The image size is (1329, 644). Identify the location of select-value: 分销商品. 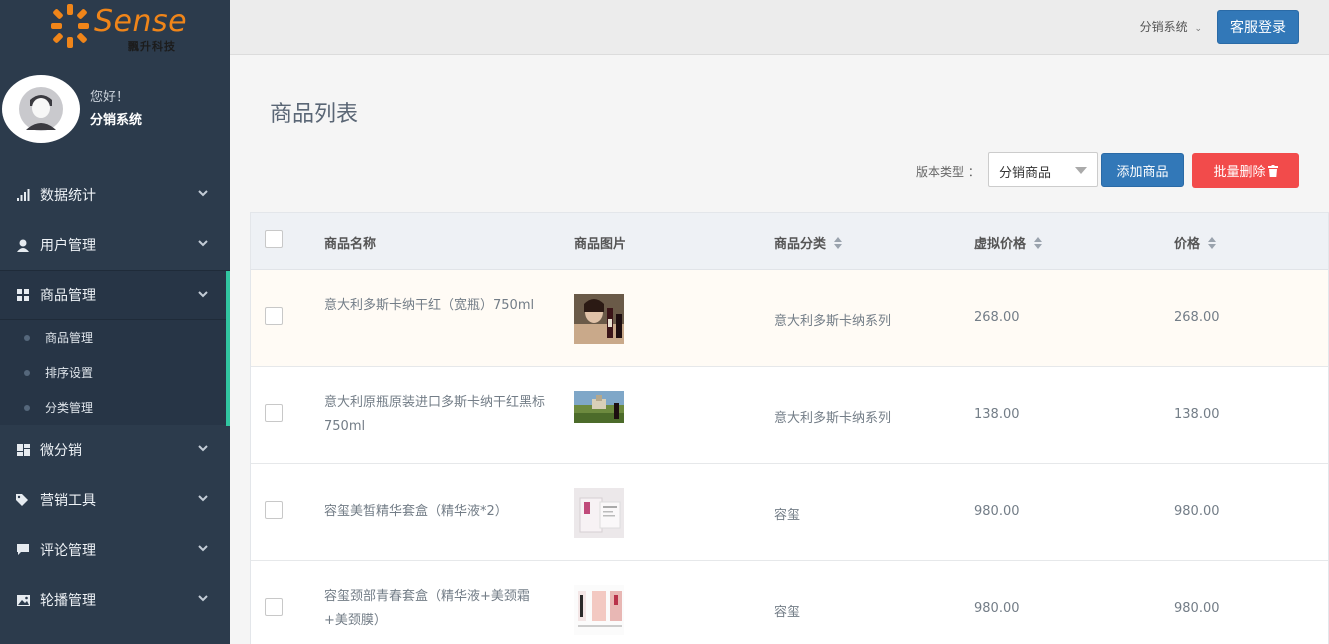
(1025, 173).